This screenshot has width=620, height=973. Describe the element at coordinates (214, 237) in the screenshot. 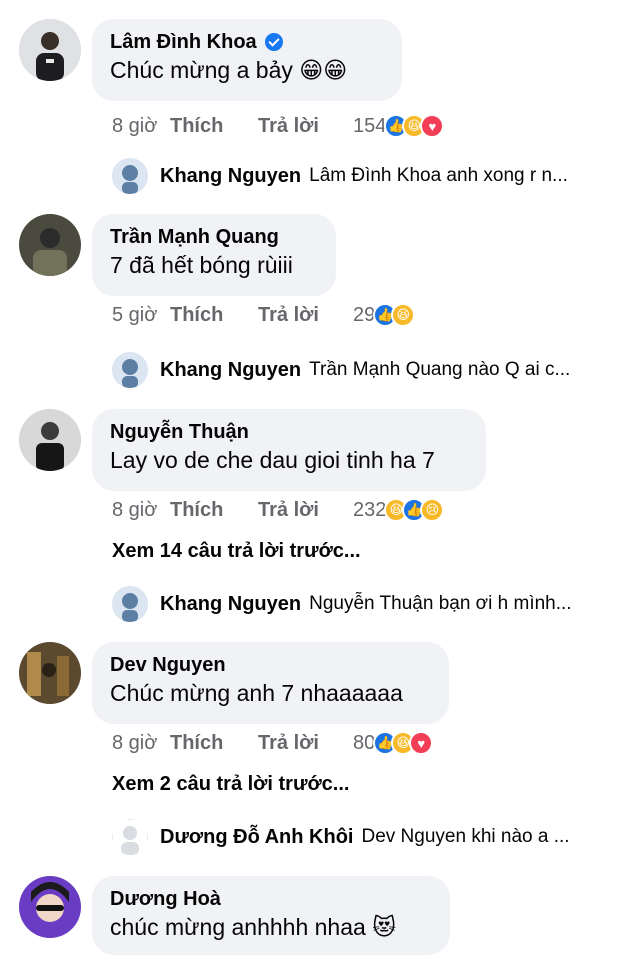

I see `comment-author: Trần Mạnh Quang` at that location.